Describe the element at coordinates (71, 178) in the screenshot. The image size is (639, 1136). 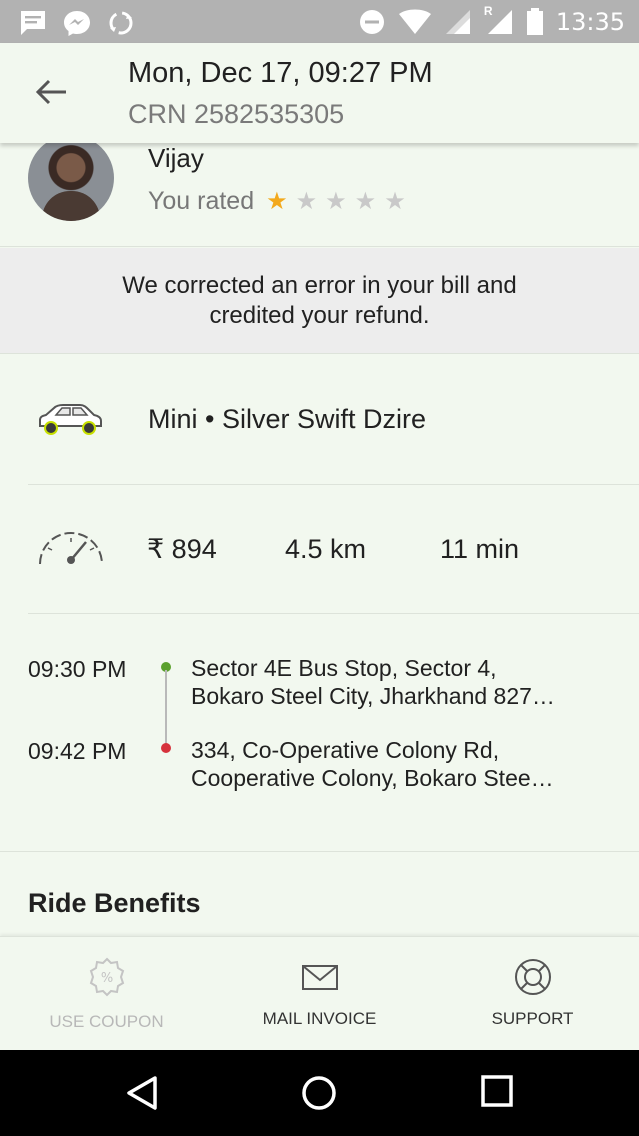
I see `driver-avatar` at that location.